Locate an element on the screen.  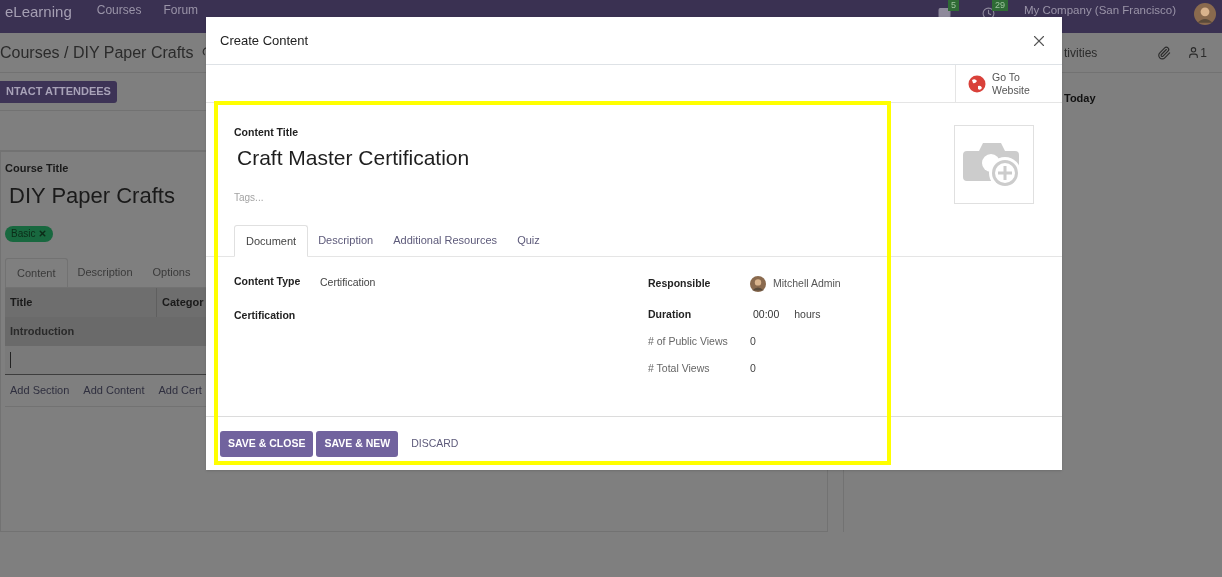
dialog-button: DISCARD is located at coordinates (435, 443).